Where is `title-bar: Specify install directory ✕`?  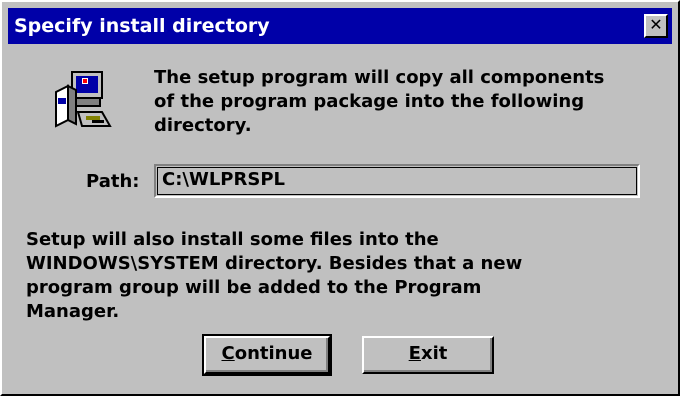
title-bar: Specify install directory ✕ is located at coordinates (340, 26).